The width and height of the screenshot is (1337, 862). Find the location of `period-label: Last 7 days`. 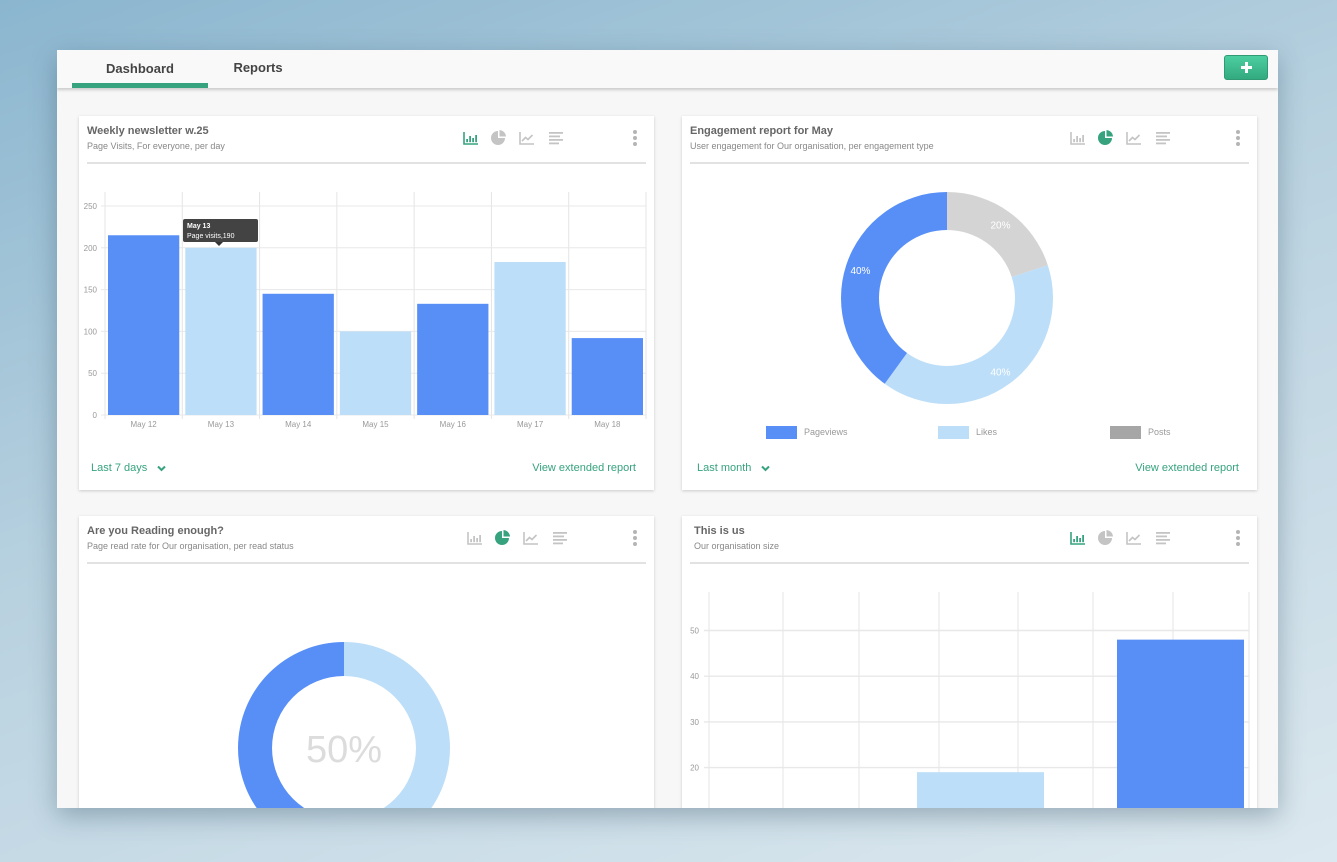

period-label: Last 7 days is located at coordinates (119, 468).